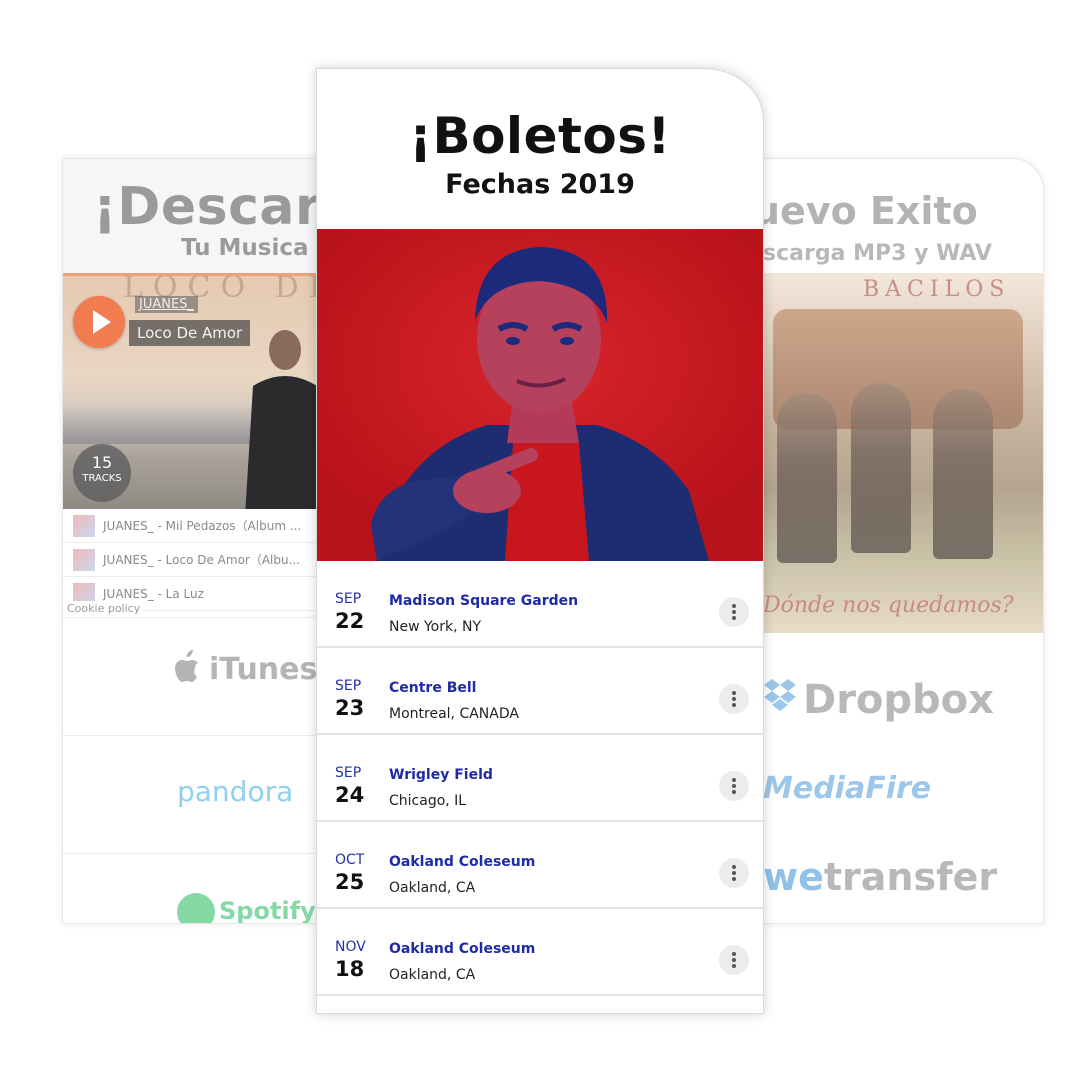  What do you see at coordinates (540, 691) in the screenshot?
I see `event-row: SEP 23 Centre Bell Montreal, CANADA` at bounding box center [540, 691].